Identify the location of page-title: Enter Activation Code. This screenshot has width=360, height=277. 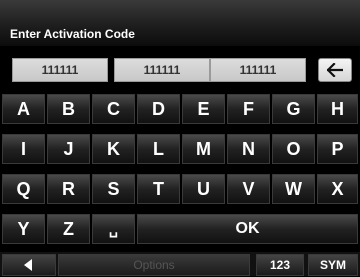
(72, 34).